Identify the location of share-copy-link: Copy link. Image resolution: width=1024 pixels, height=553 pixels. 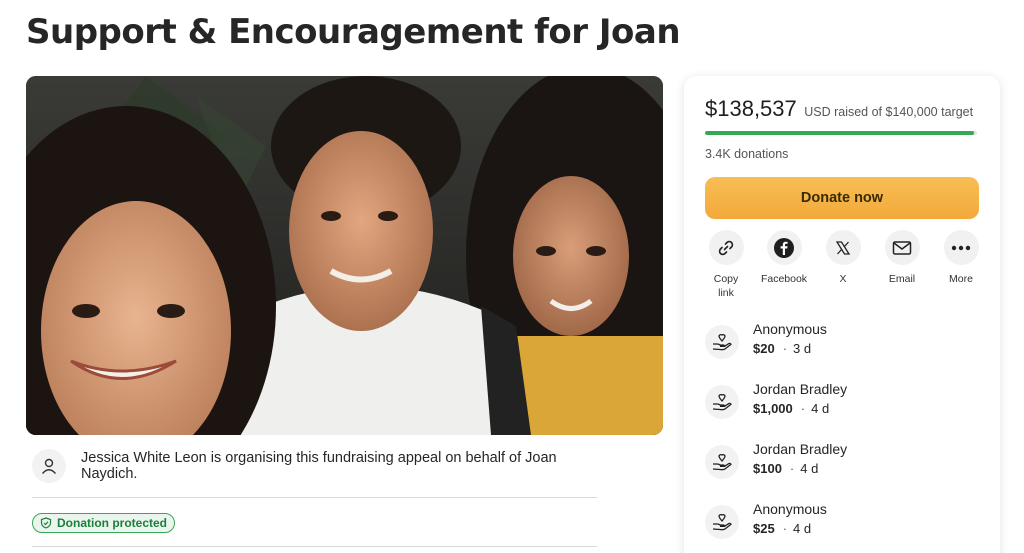
(726, 265).